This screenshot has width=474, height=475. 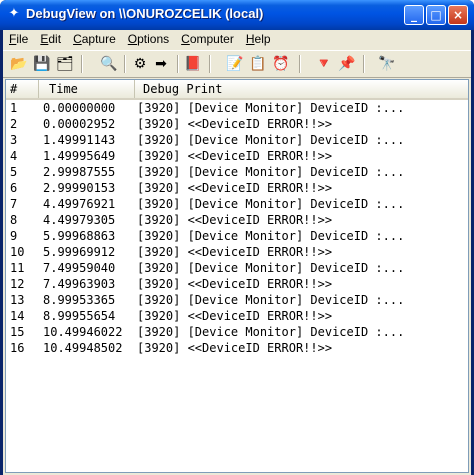 I want to click on table-row: 12 7.49963903 [3920] <<DeviceID ERROR!!>>, so click(x=237, y=284).